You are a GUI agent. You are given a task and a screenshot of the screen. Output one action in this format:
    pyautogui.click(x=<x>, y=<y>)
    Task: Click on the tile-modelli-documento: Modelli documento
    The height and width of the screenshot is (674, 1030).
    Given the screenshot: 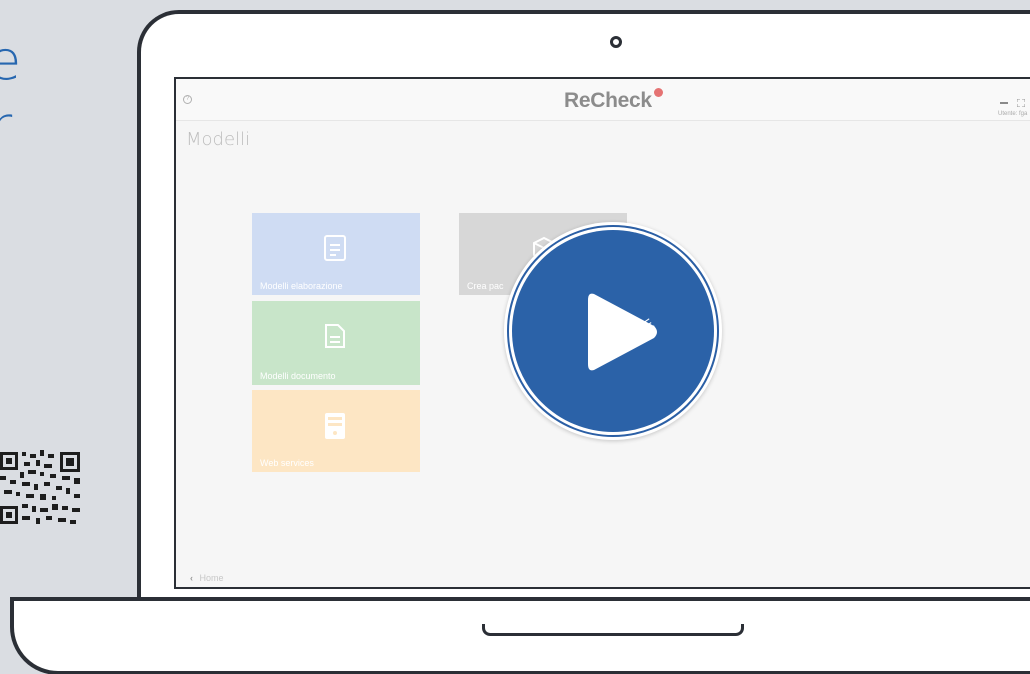 What is the action you would take?
    pyautogui.click(x=336, y=343)
    